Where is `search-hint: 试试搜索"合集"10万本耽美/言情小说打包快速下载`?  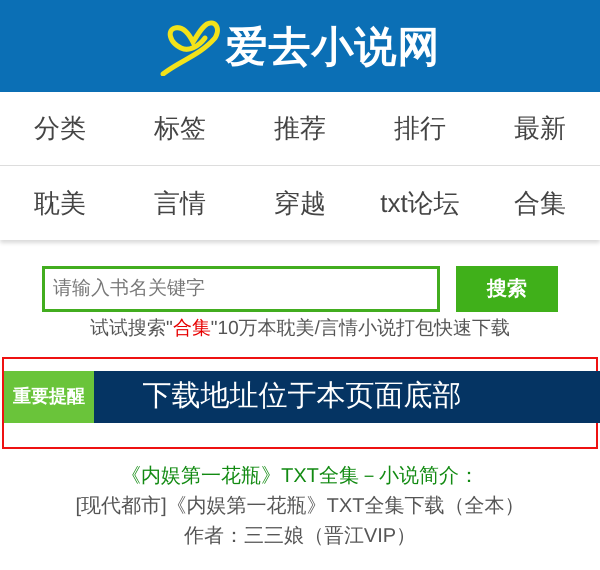
search-hint: 试试搜索"合集"10万本耽美/言情小说打包快速下载 is located at coordinates (300, 328).